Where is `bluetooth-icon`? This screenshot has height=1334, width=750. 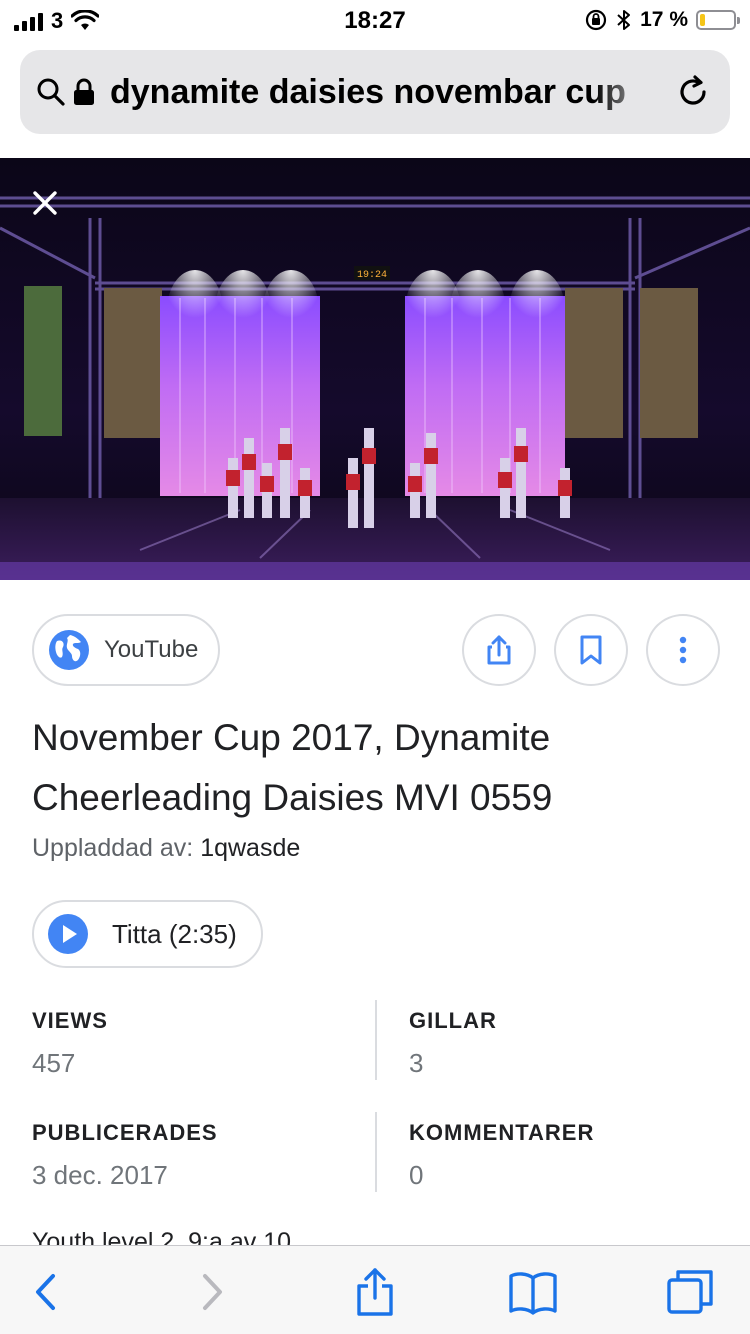
bluetooth-icon is located at coordinates (624, 20).